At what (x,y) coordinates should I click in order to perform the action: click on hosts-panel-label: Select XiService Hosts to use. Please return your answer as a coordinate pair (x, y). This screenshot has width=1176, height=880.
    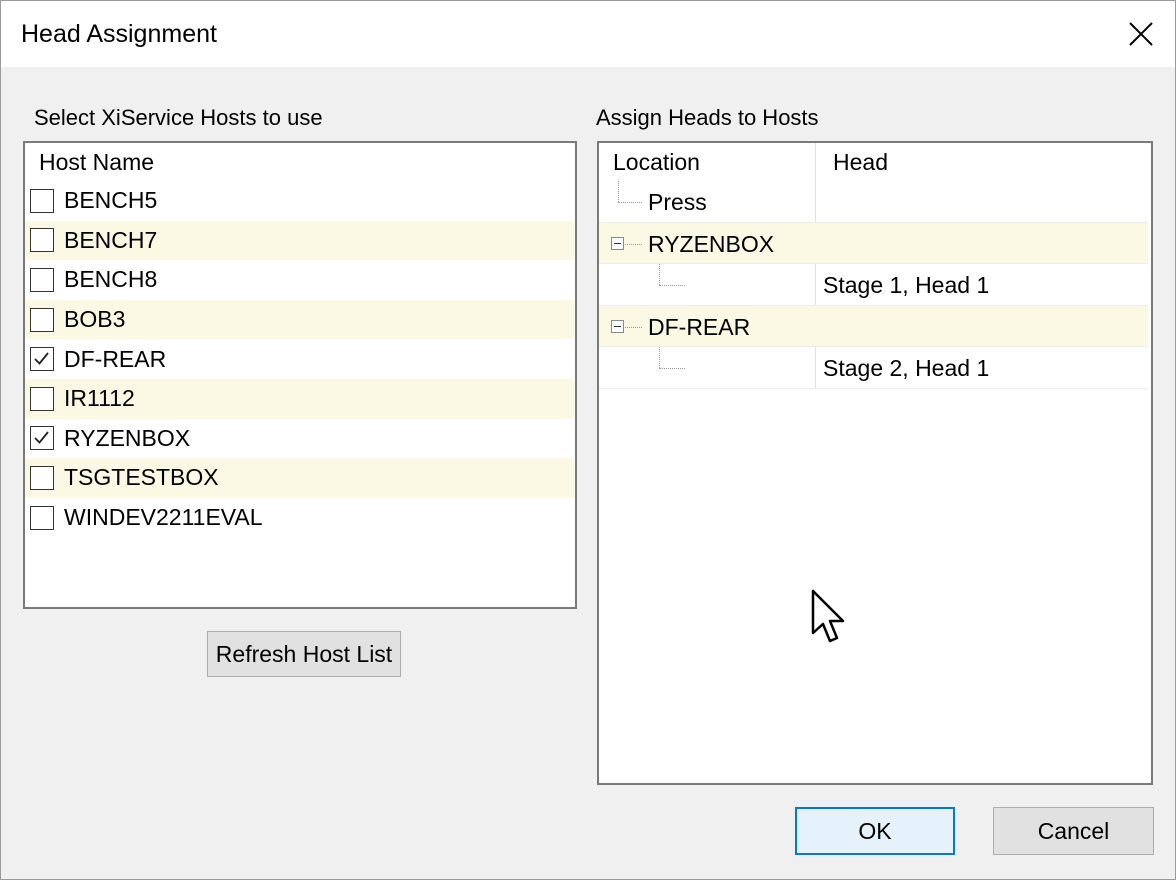
    Looking at the image, I should click on (178, 117).